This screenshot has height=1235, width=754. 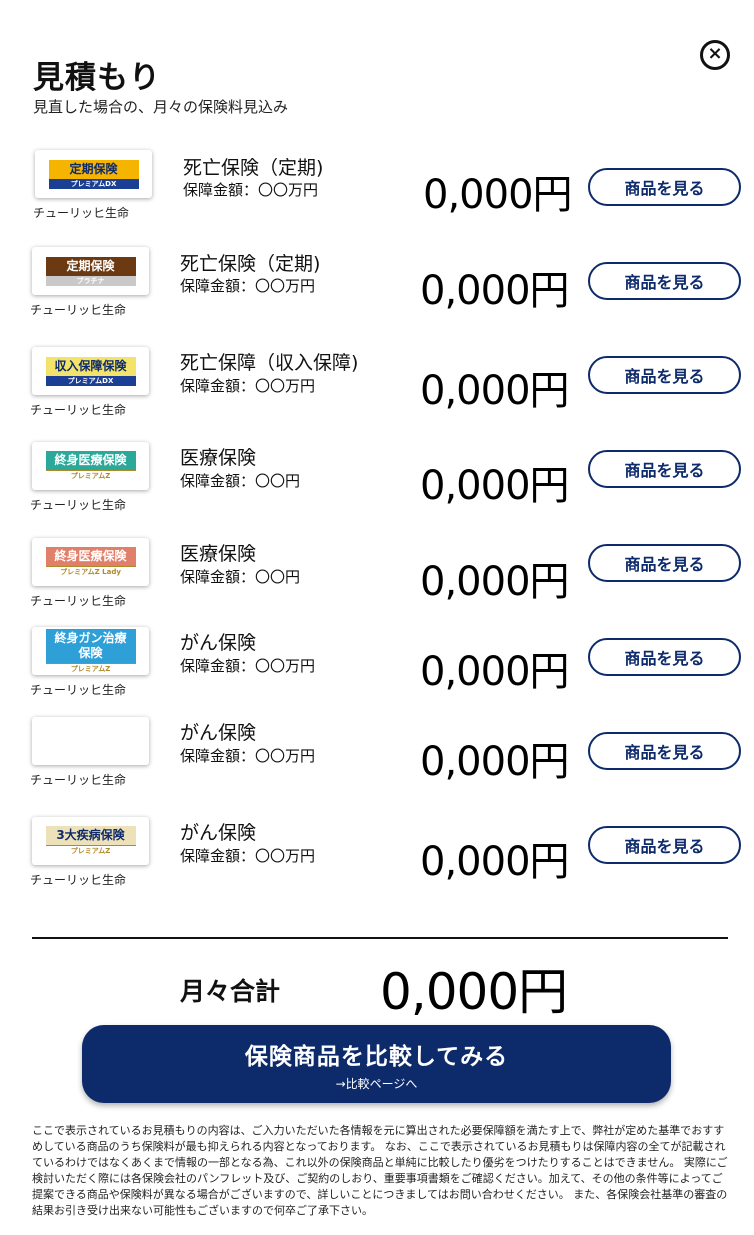 I want to click on compare-button-label: 保険商品を比較してみる, so click(x=376, y=1056).